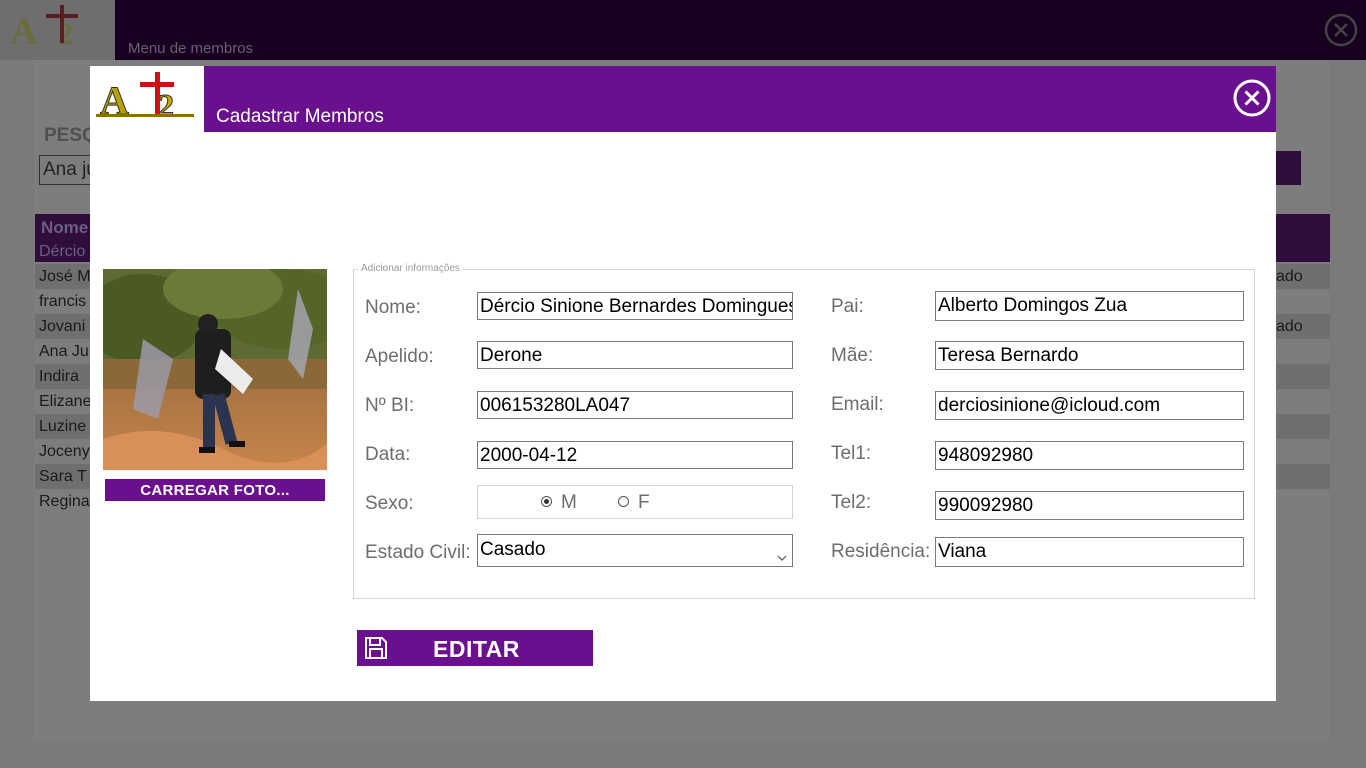 Image resolution: width=1366 pixels, height=768 pixels. I want to click on estado-civil-label: Estado Civil:, so click(418, 552).